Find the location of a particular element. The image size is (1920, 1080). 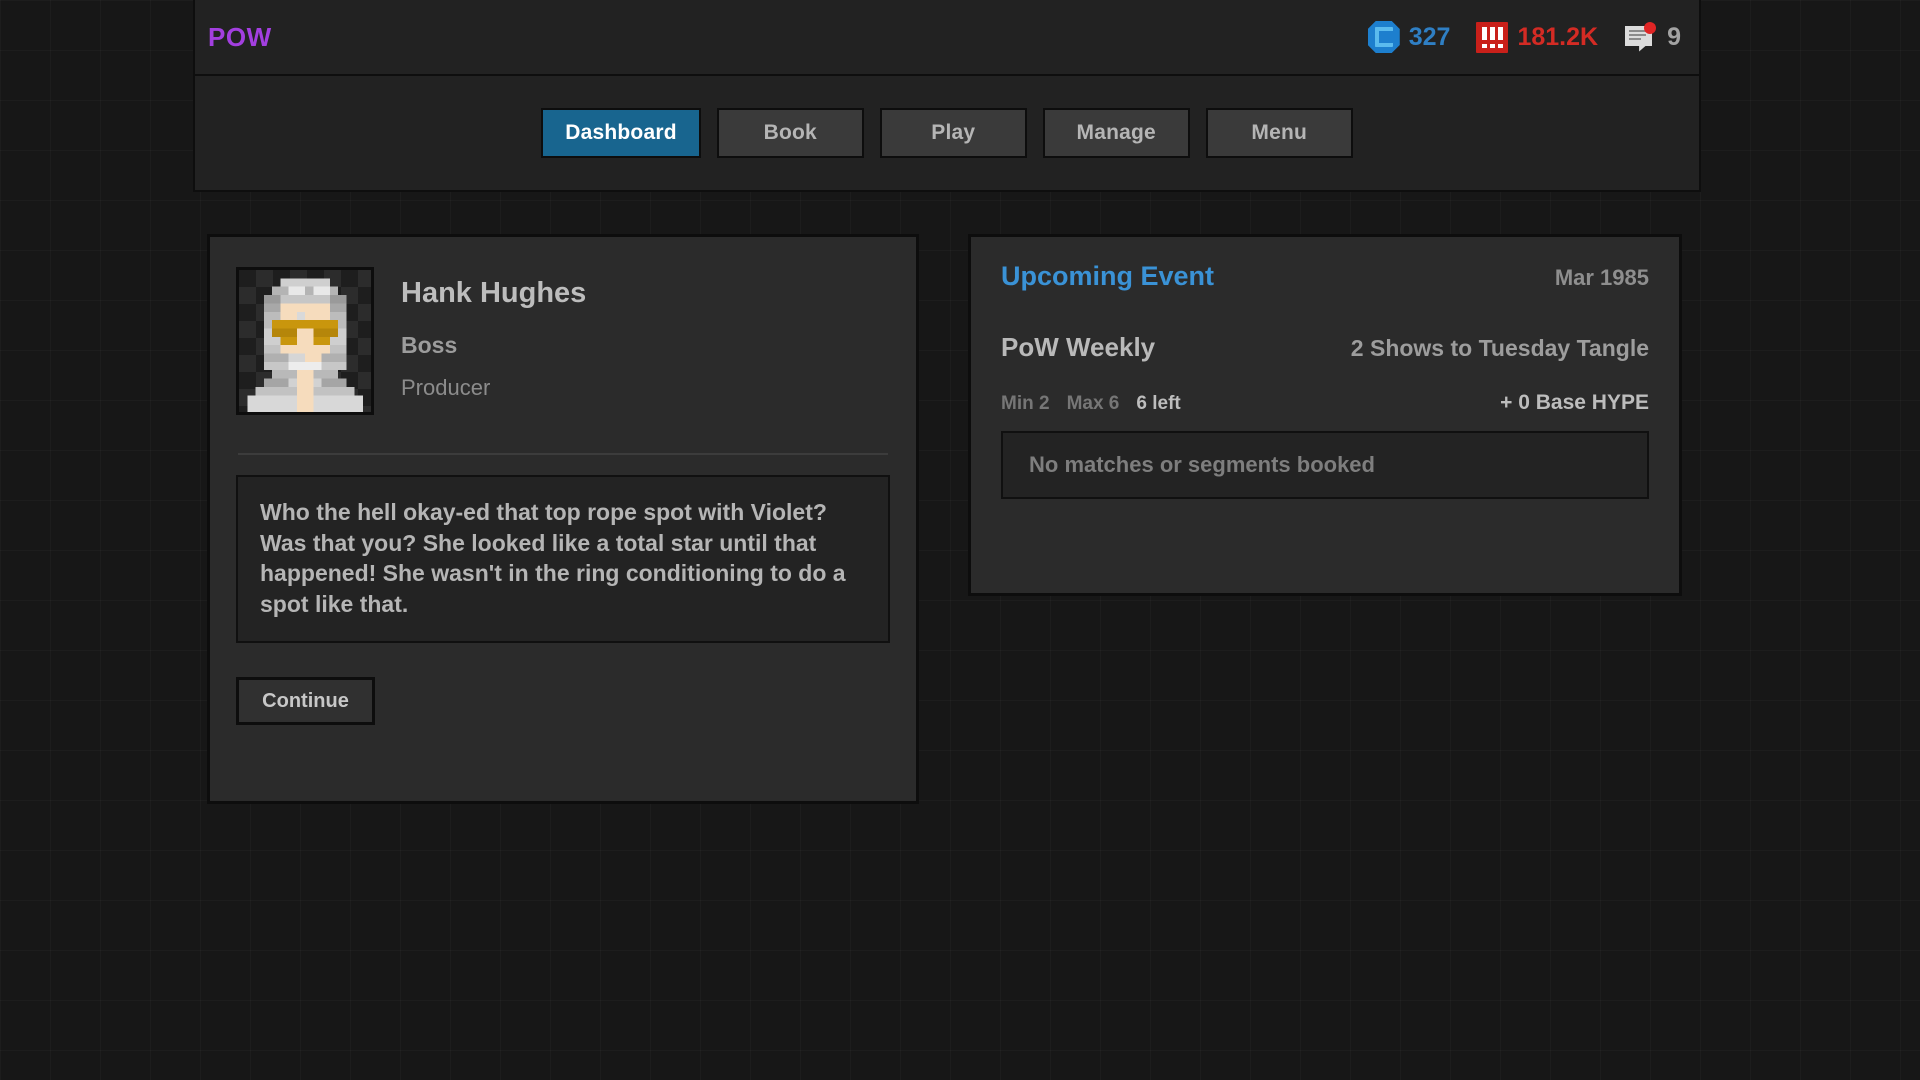

resource-stats: 327 181.2K 9 is located at coordinates (1524, 37).